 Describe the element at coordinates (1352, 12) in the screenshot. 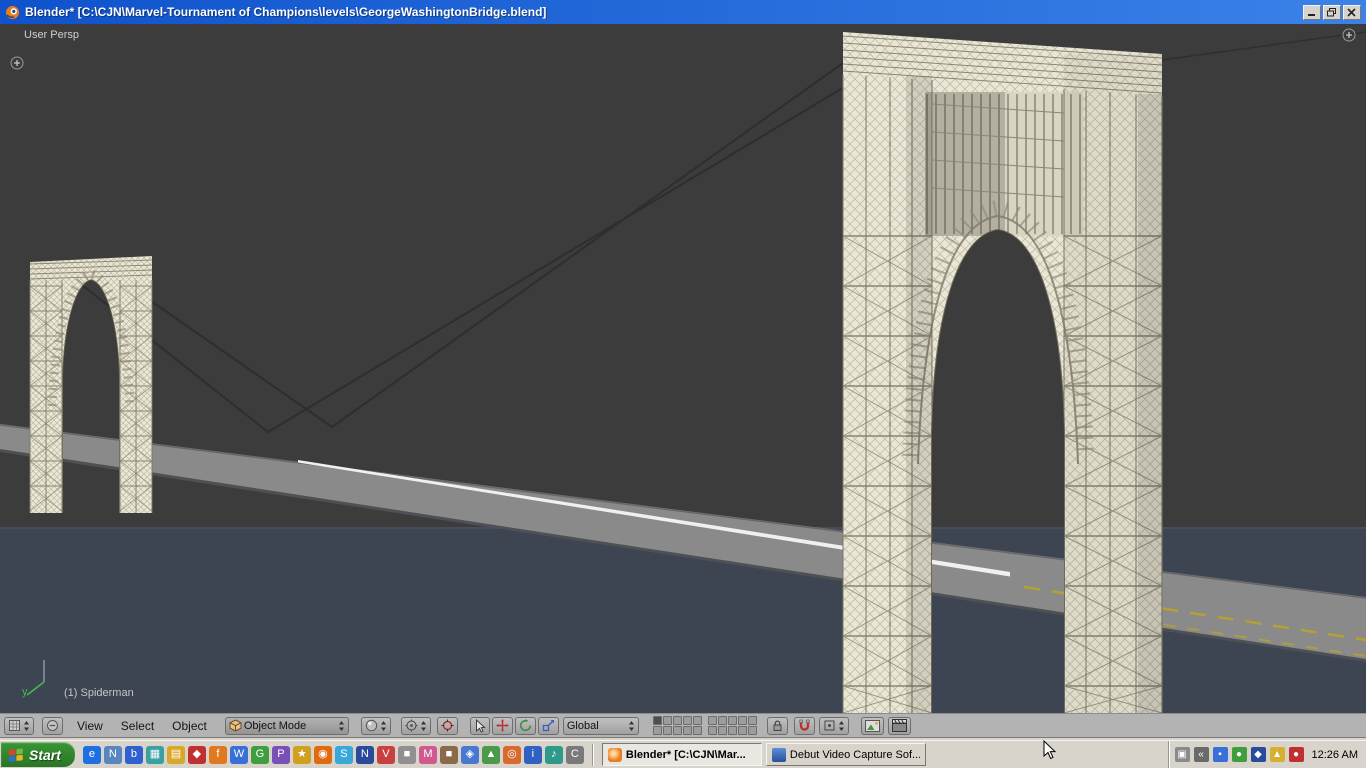

I see `close-button` at that location.